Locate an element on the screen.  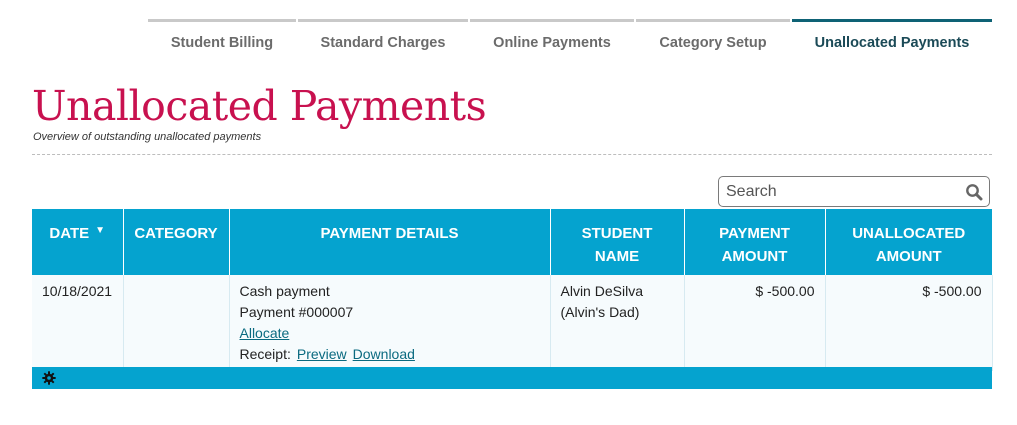
column-header-unallocated-amount: UNALLOCATED AMOUNT is located at coordinates (908, 242).